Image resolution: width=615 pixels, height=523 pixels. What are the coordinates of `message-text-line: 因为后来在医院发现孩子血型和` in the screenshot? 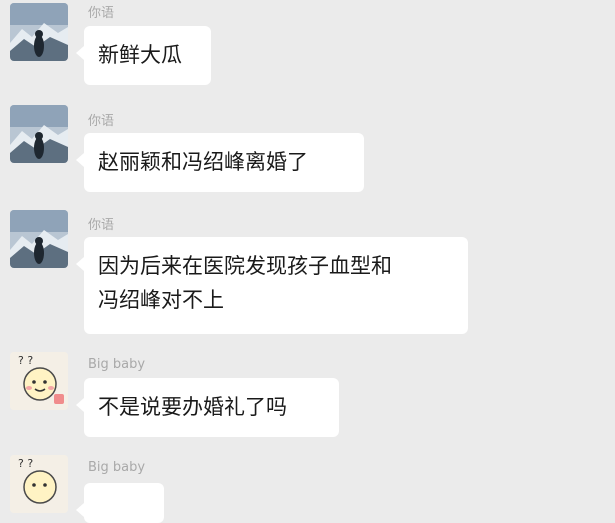 It's located at (245, 266).